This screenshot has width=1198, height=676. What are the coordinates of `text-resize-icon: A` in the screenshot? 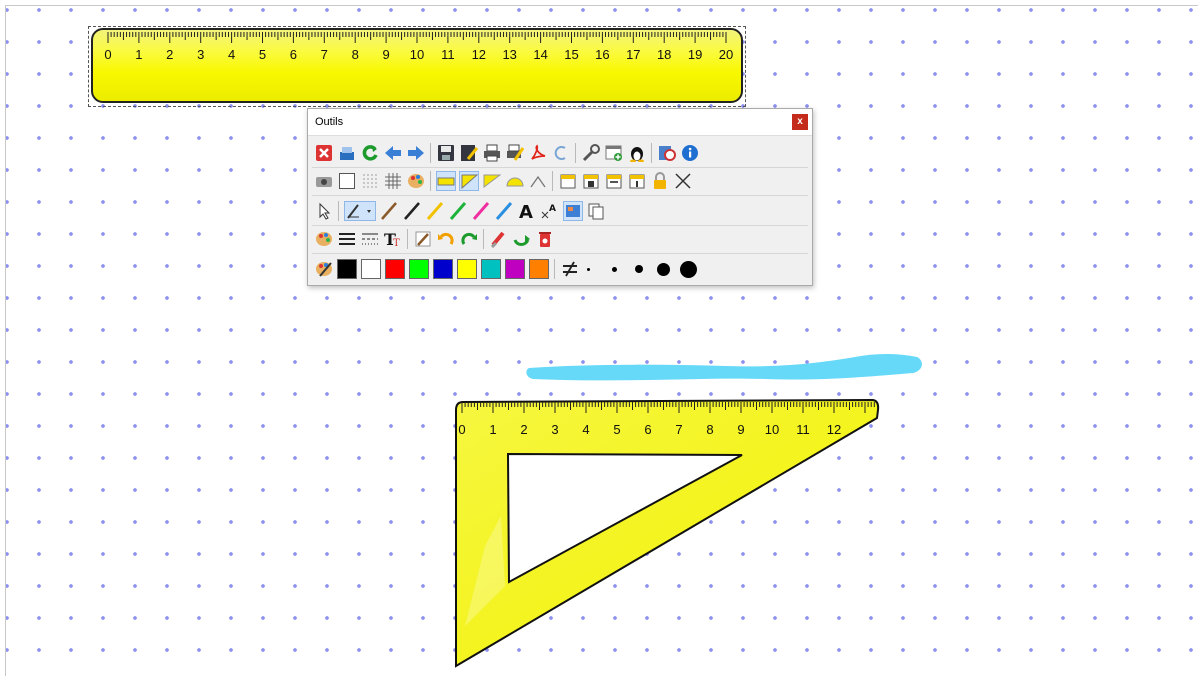 It's located at (550, 211).